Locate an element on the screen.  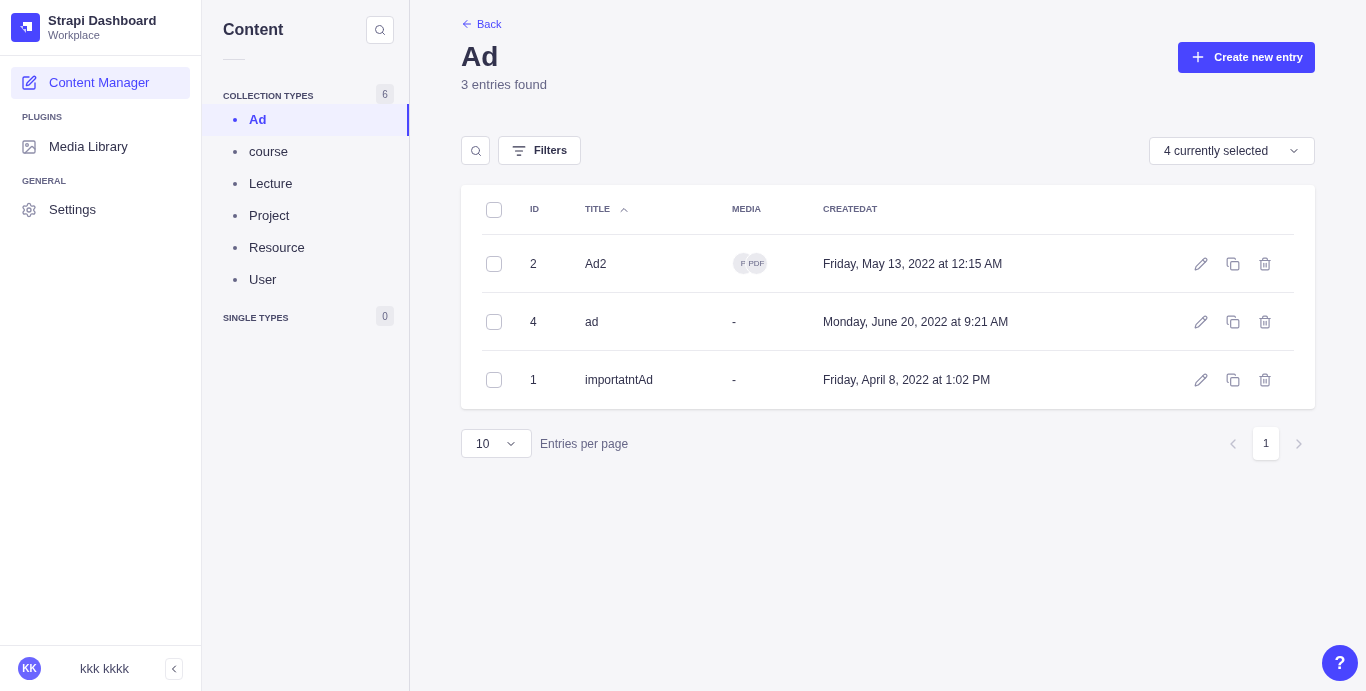
collection-item: Resource is located at coordinates (305, 248).